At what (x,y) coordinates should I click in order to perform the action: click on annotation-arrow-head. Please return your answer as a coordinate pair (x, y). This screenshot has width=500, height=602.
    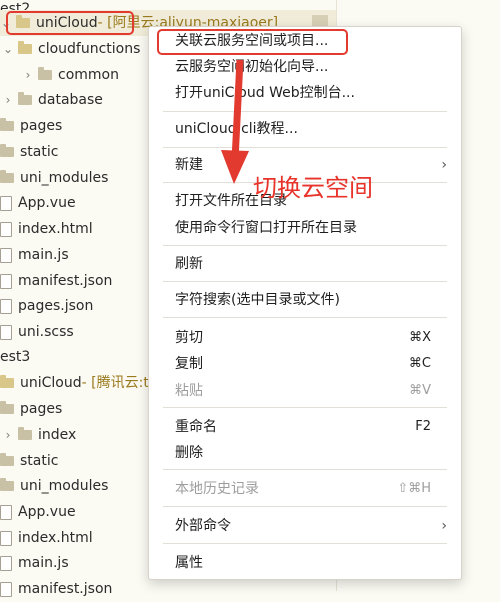
    Looking at the image, I should click on (235, 167).